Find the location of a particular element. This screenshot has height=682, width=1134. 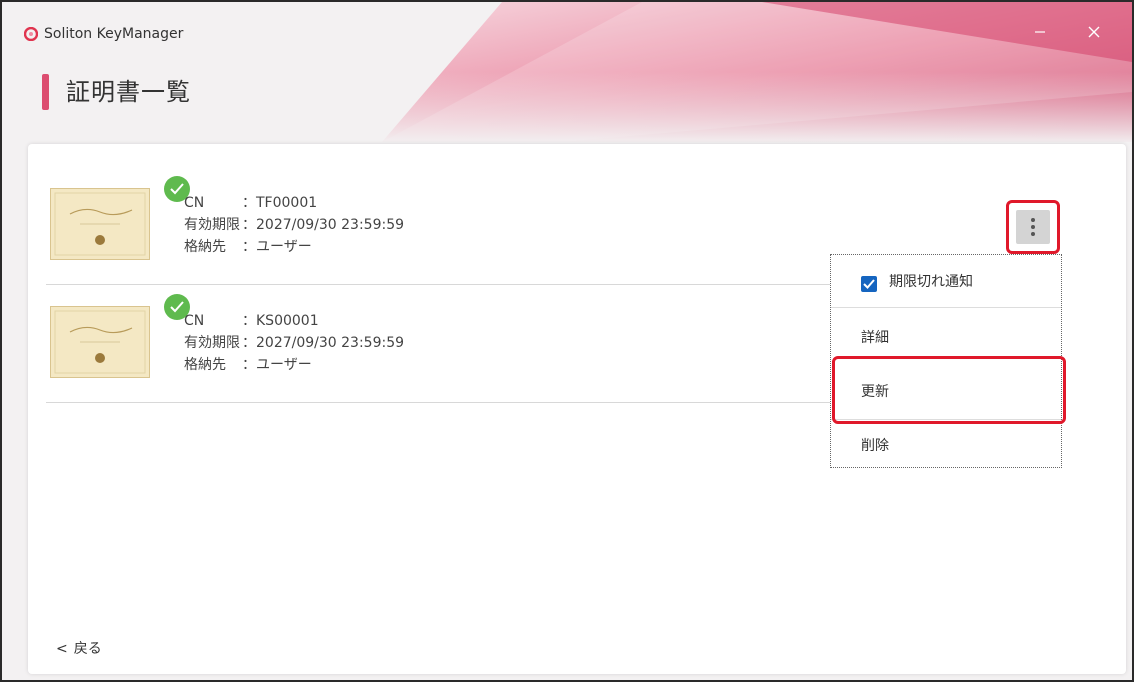

more-vertical-icon is located at coordinates (1033, 227).